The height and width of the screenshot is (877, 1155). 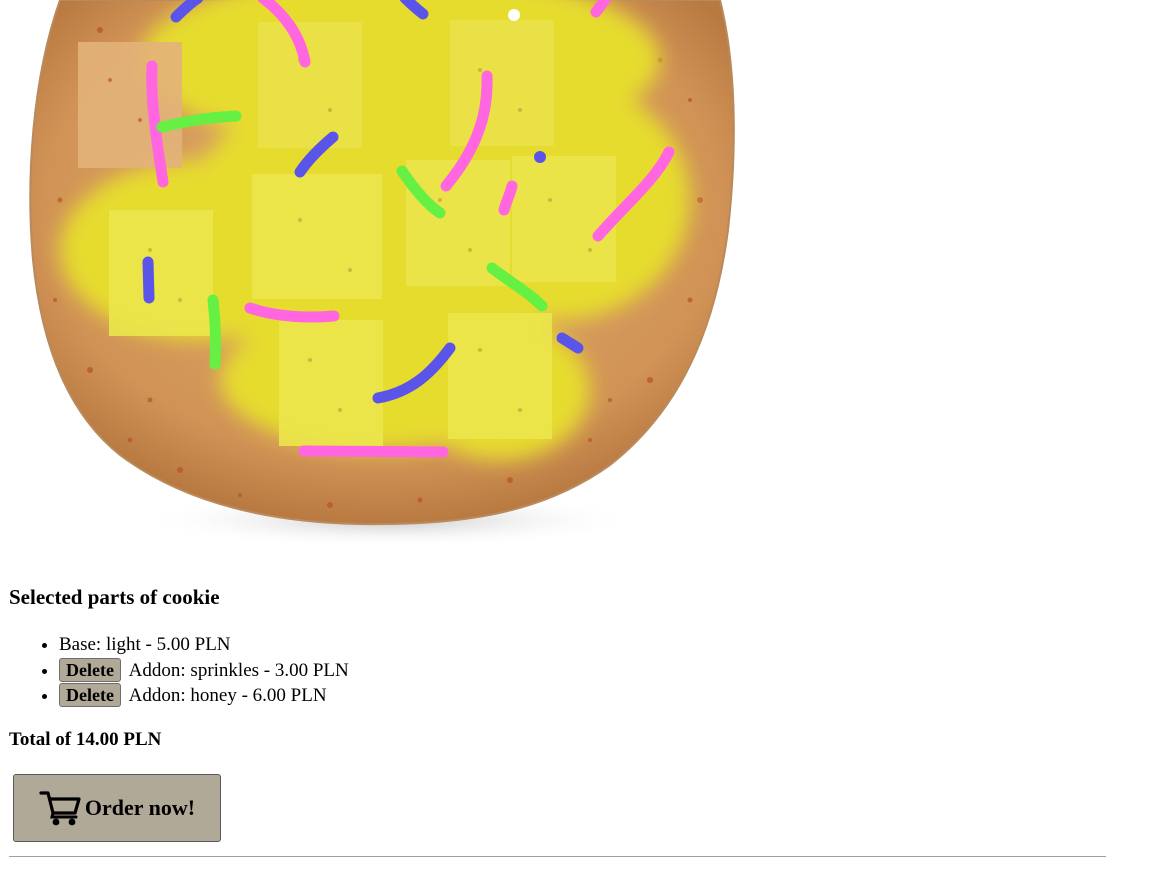 I want to click on order-now-label: Order now!, so click(x=140, y=807).